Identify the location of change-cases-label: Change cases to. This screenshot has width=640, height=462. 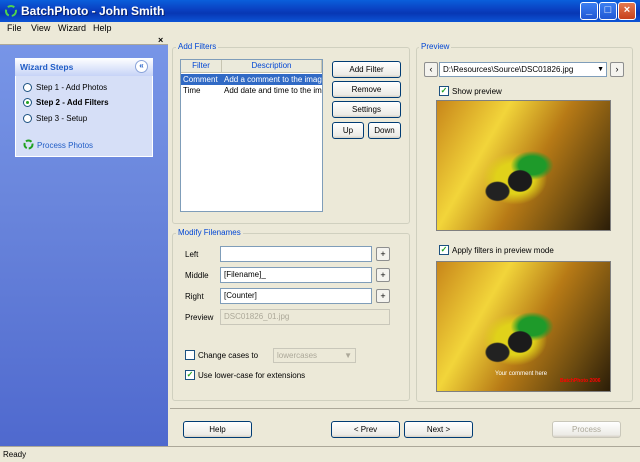
(228, 355).